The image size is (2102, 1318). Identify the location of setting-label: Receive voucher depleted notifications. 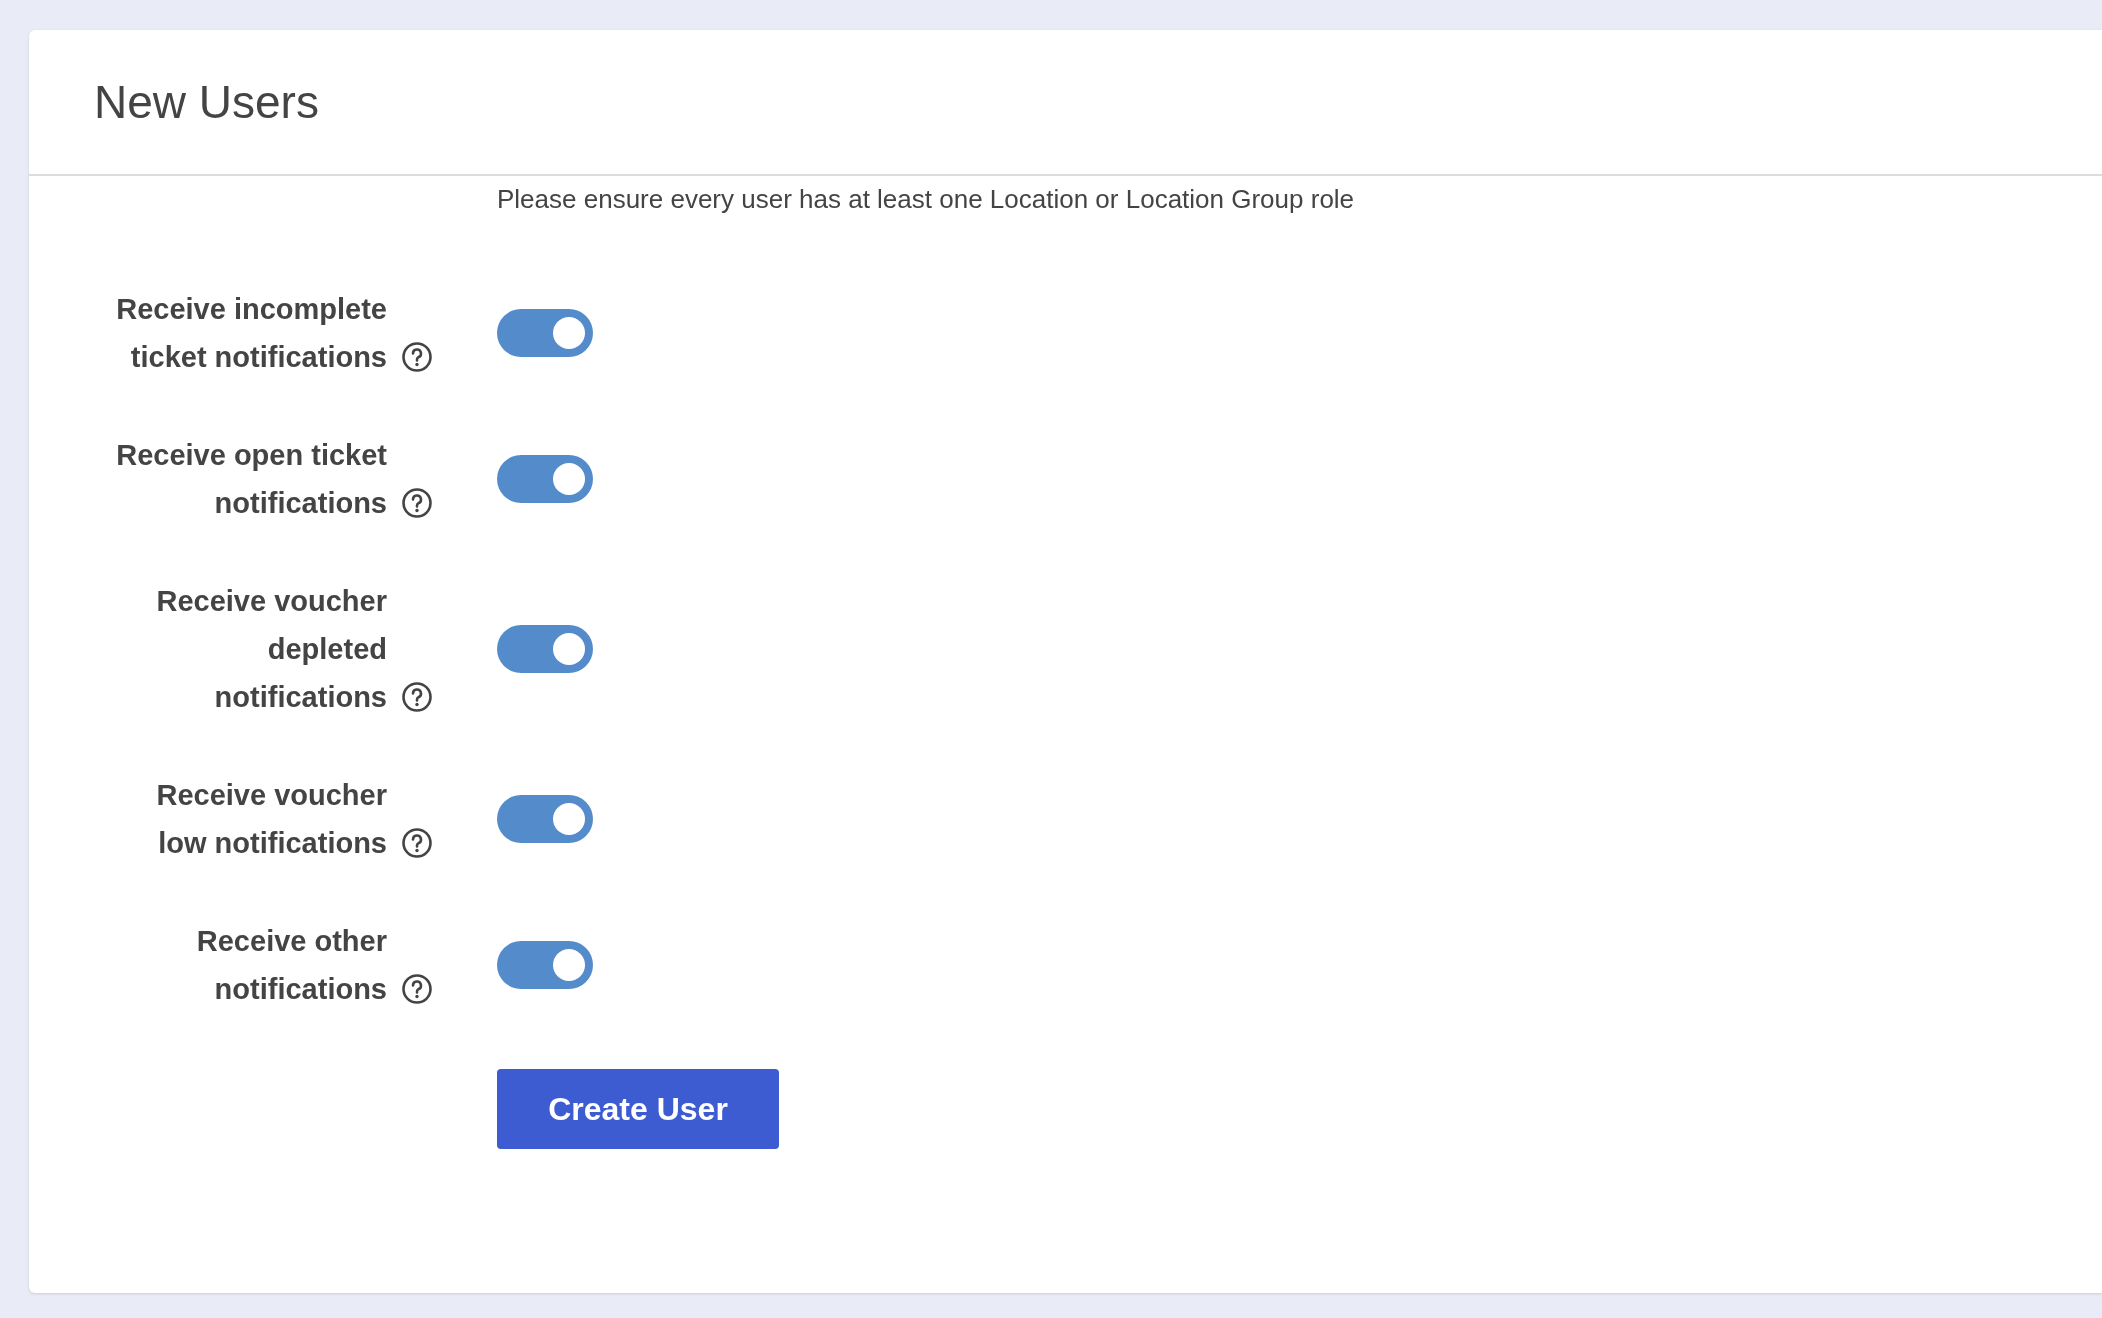
(271, 649).